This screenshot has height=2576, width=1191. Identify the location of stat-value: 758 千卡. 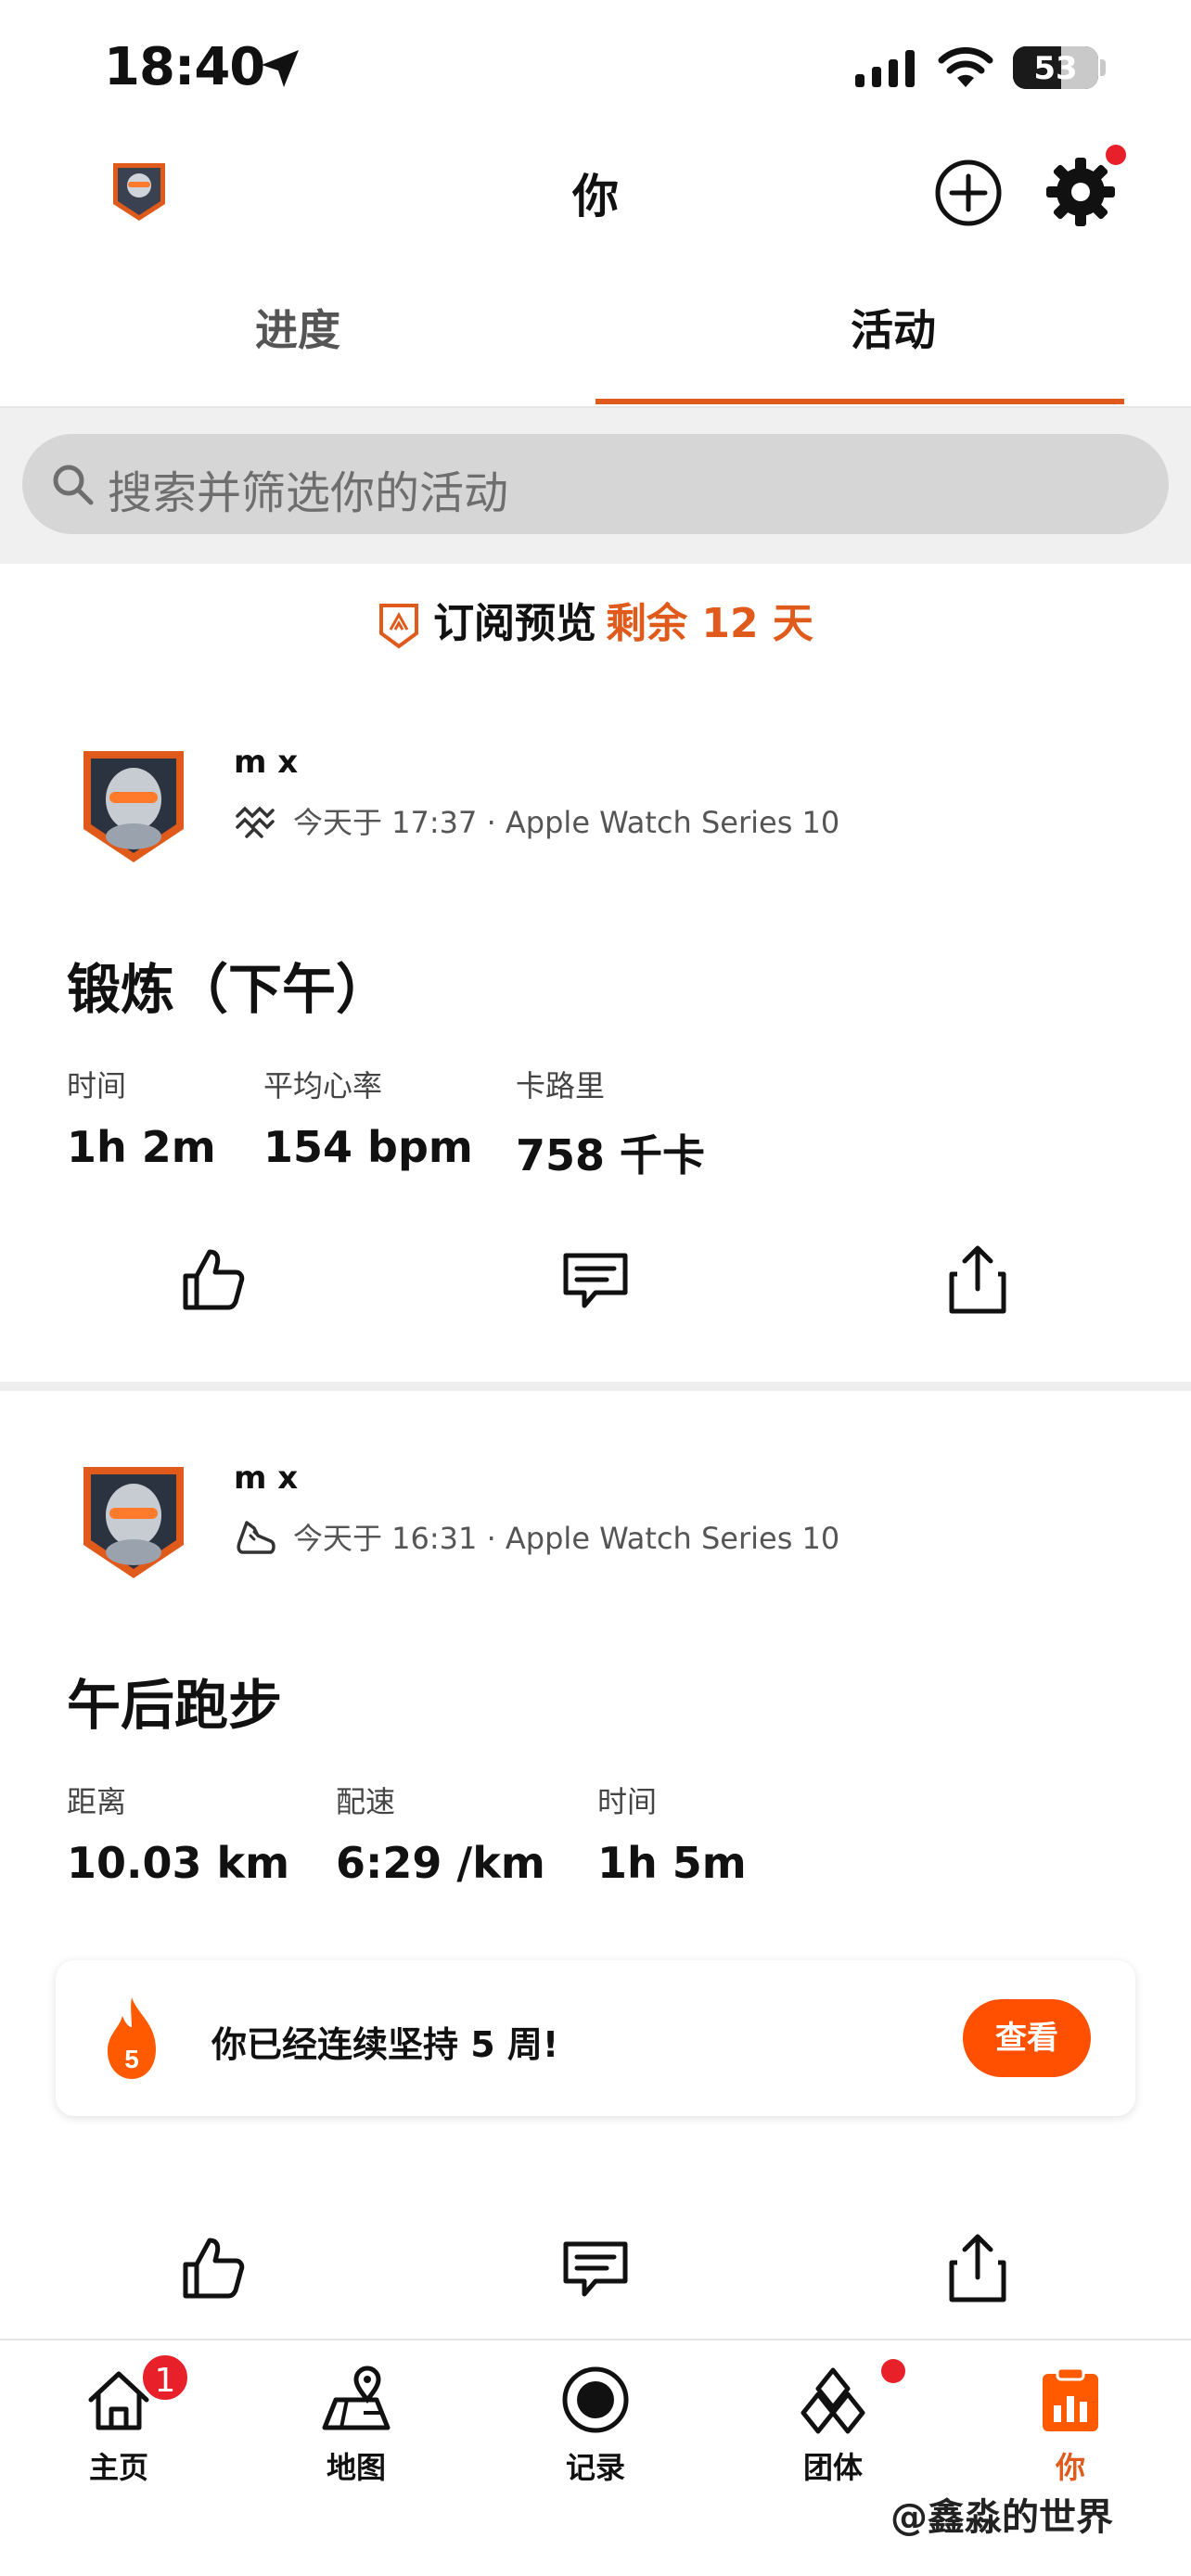
(611, 1155).